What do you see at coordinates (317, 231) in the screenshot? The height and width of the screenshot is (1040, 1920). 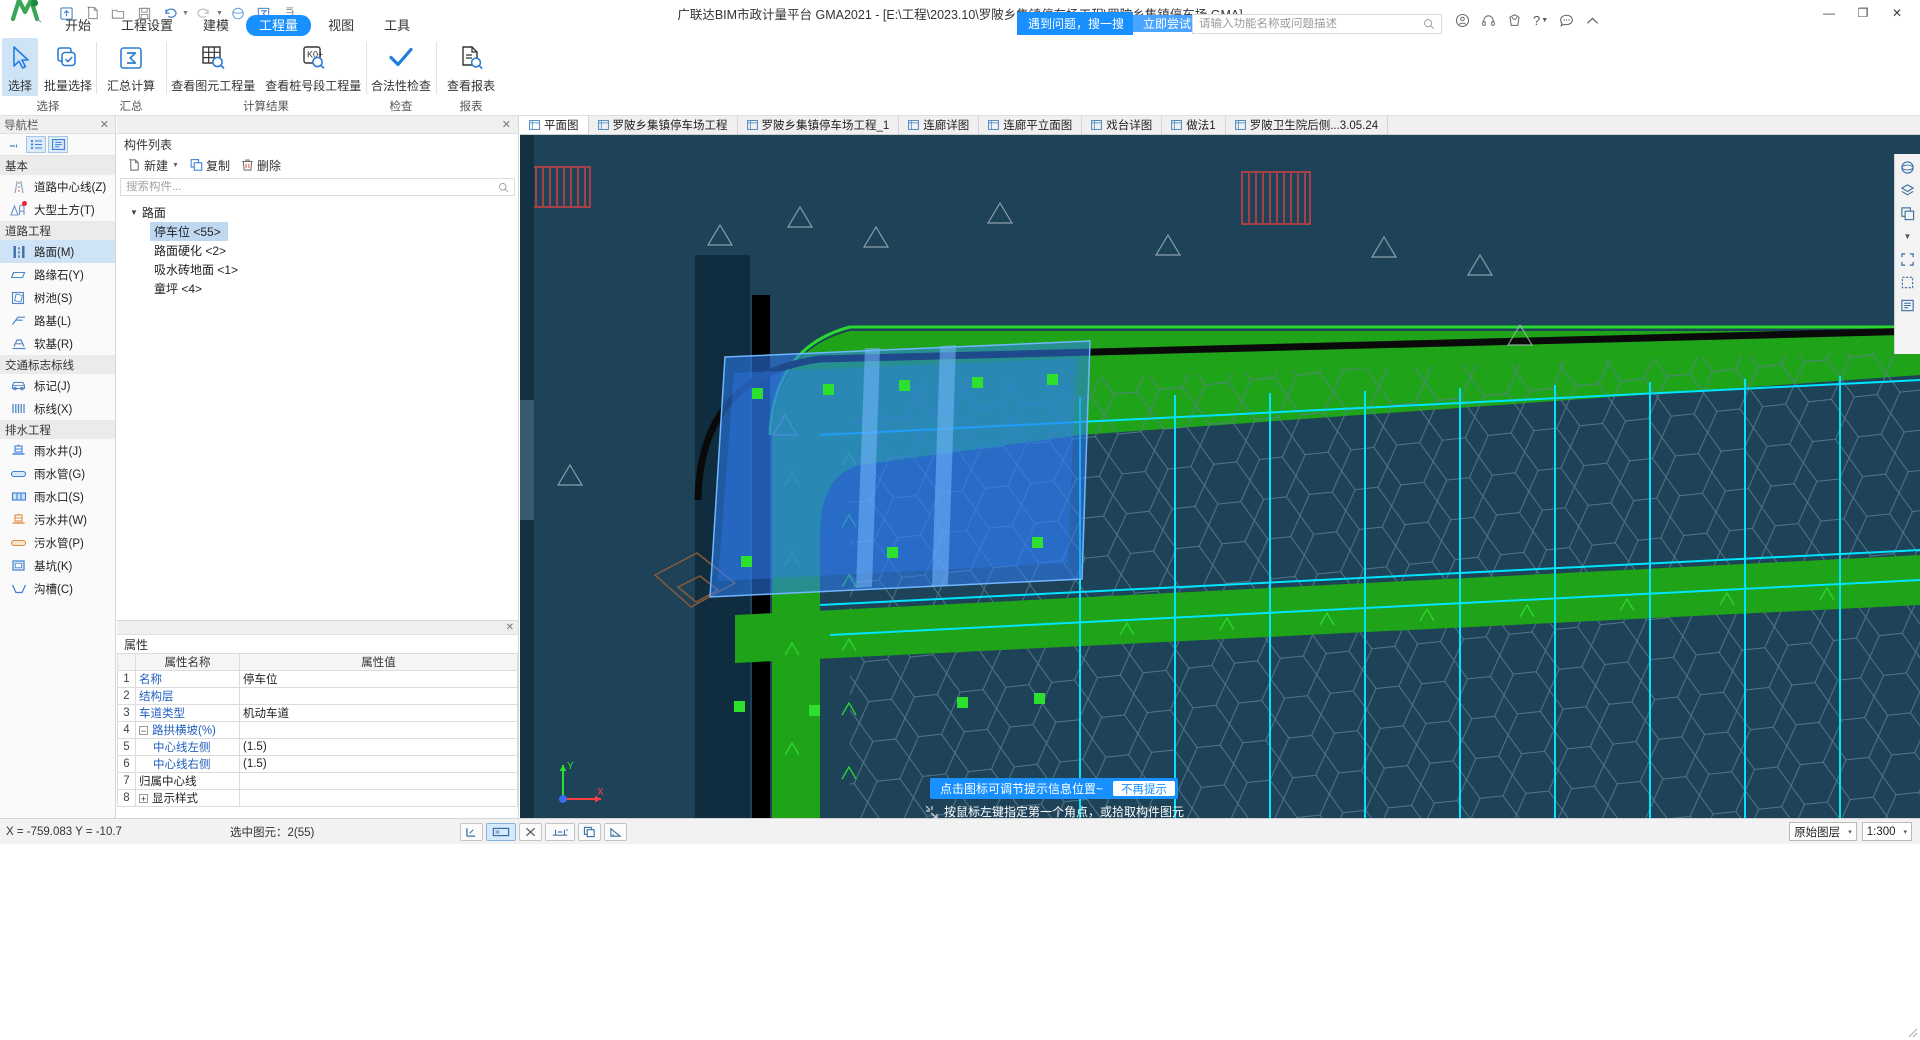 I see `list-item: 停车位 <55>` at bounding box center [317, 231].